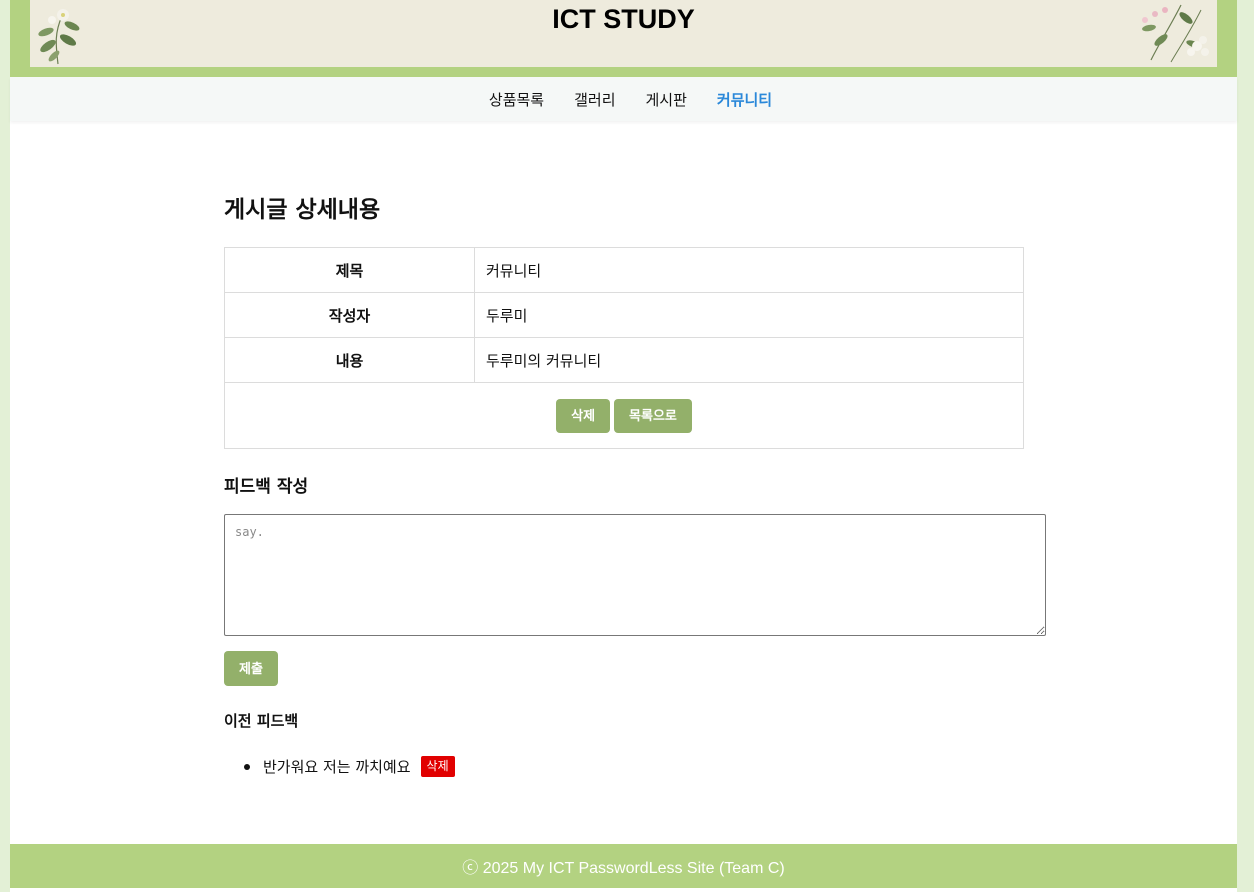  I want to click on table-row: 작성자 두루미, so click(624, 315).